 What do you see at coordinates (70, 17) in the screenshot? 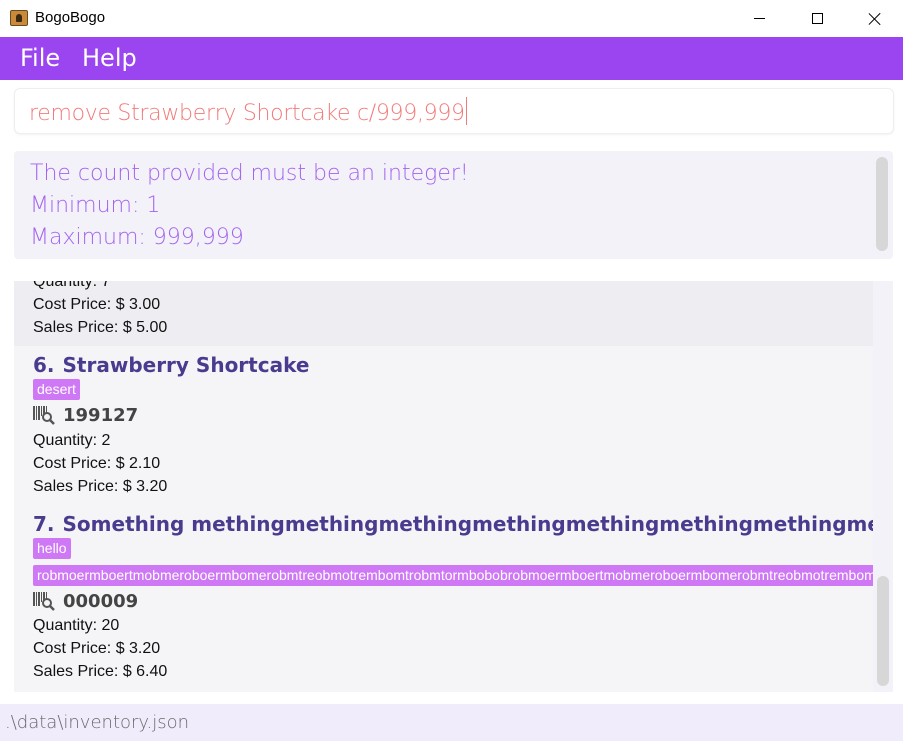
I see `window-title: BogoBogo` at bounding box center [70, 17].